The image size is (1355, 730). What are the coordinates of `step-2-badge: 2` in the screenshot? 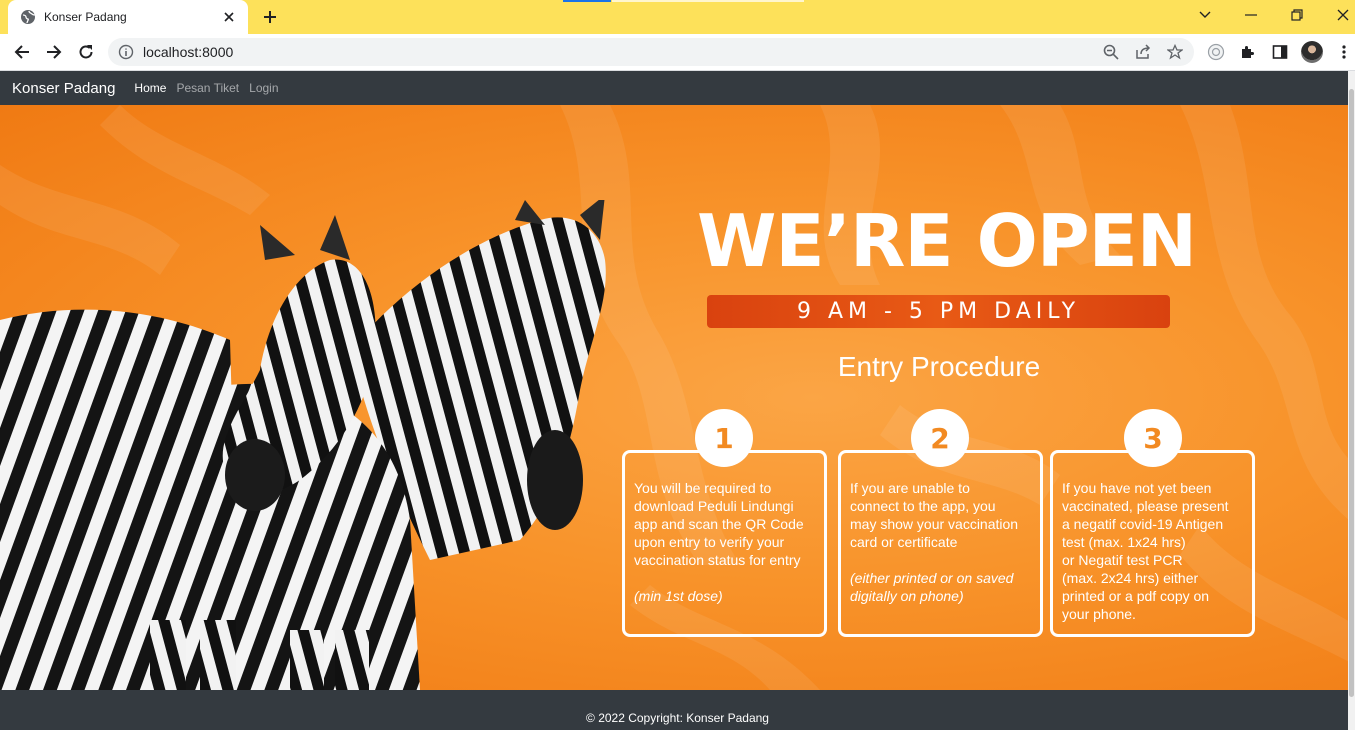 It's located at (940, 438).